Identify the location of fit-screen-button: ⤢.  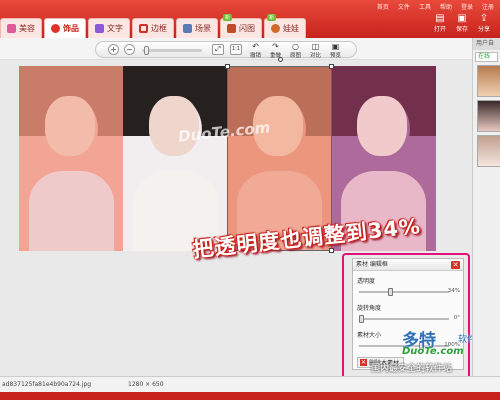
(218, 49).